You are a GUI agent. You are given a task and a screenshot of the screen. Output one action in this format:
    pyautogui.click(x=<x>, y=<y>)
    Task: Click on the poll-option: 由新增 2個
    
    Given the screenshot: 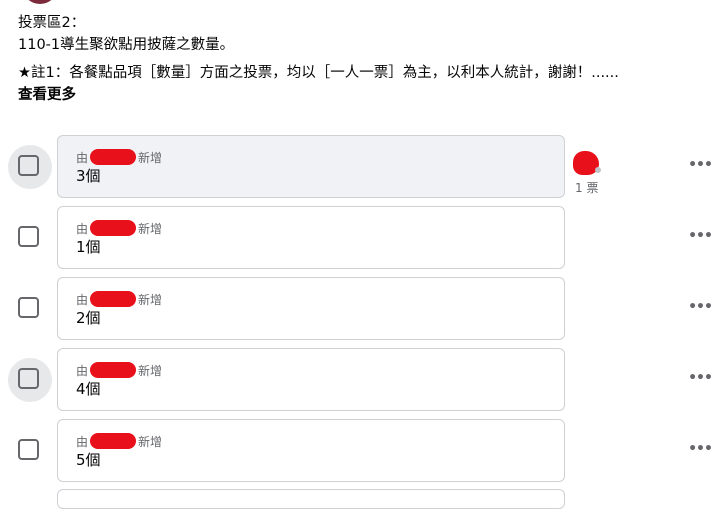 What is the action you would take?
    pyautogui.click(x=311, y=308)
    